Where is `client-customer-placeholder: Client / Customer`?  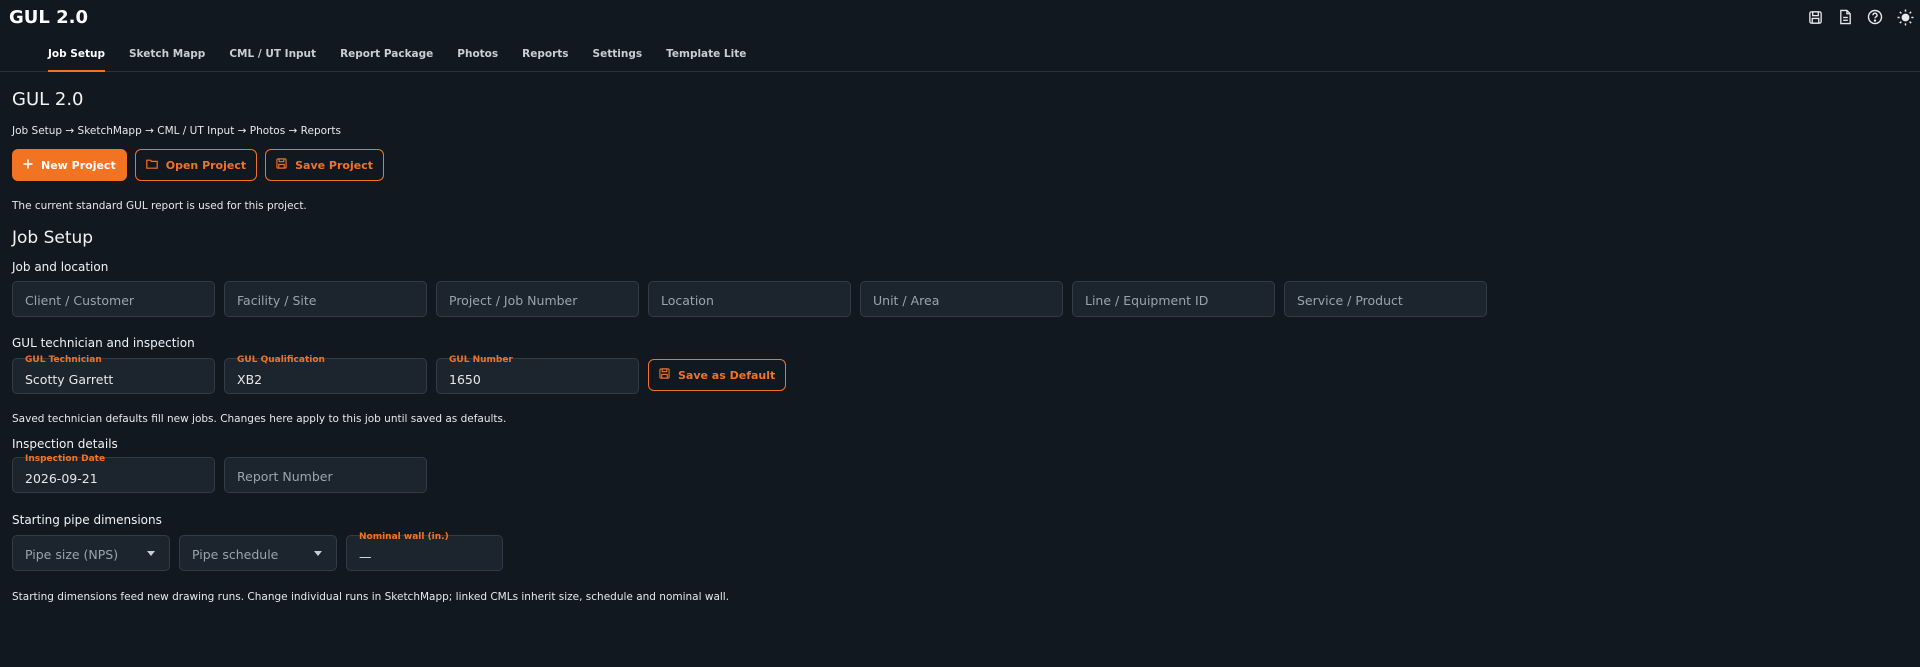 client-customer-placeholder: Client / Customer is located at coordinates (80, 300).